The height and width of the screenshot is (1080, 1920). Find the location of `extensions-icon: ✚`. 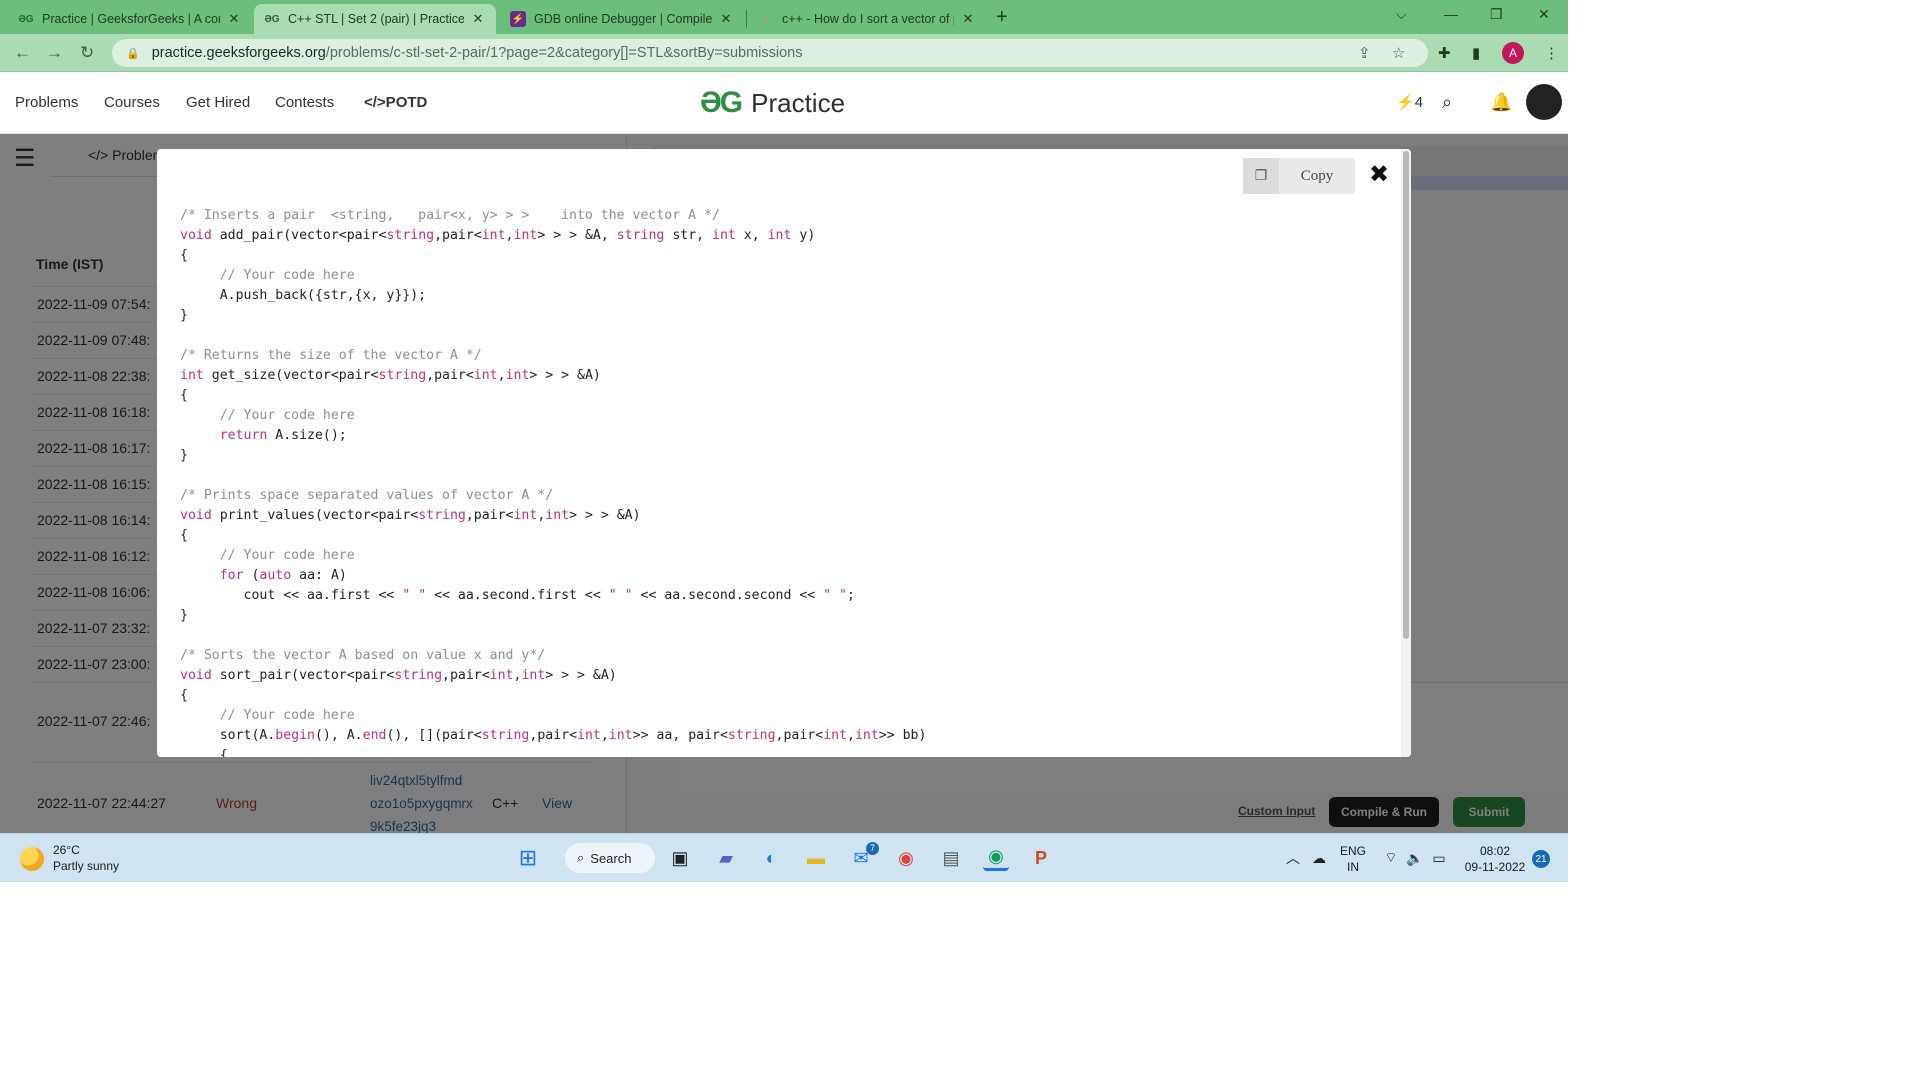

extensions-icon: ✚ is located at coordinates (1444, 53).